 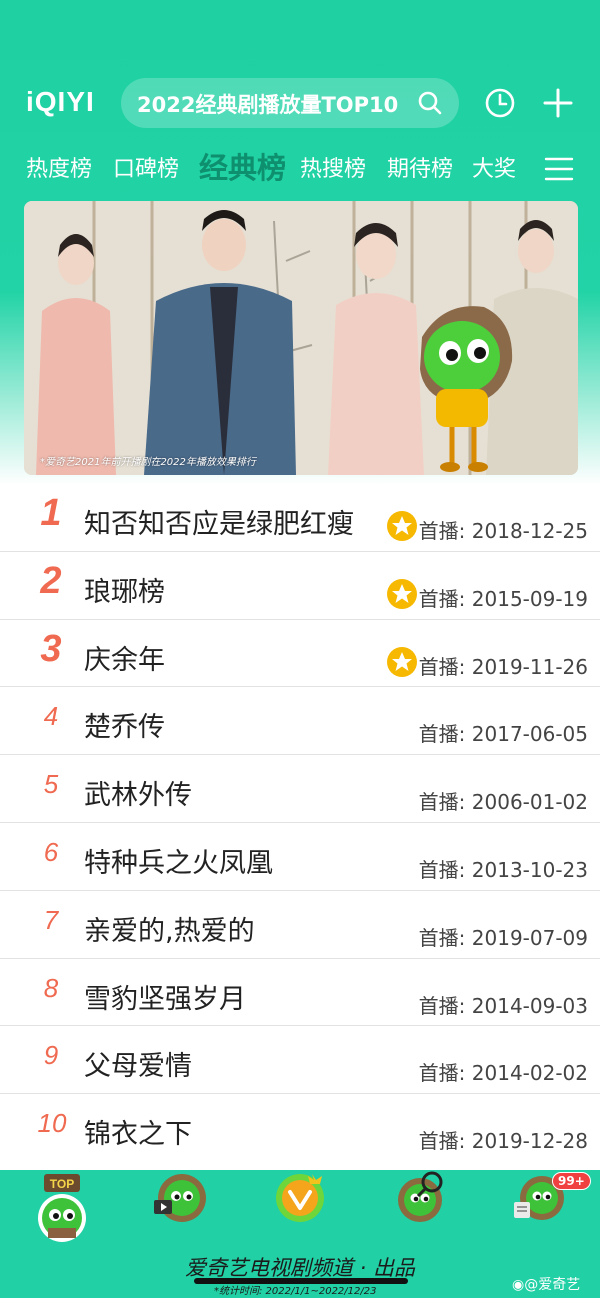 What do you see at coordinates (51, 1055) in the screenshot?
I see `rank-number: 9` at bounding box center [51, 1055].